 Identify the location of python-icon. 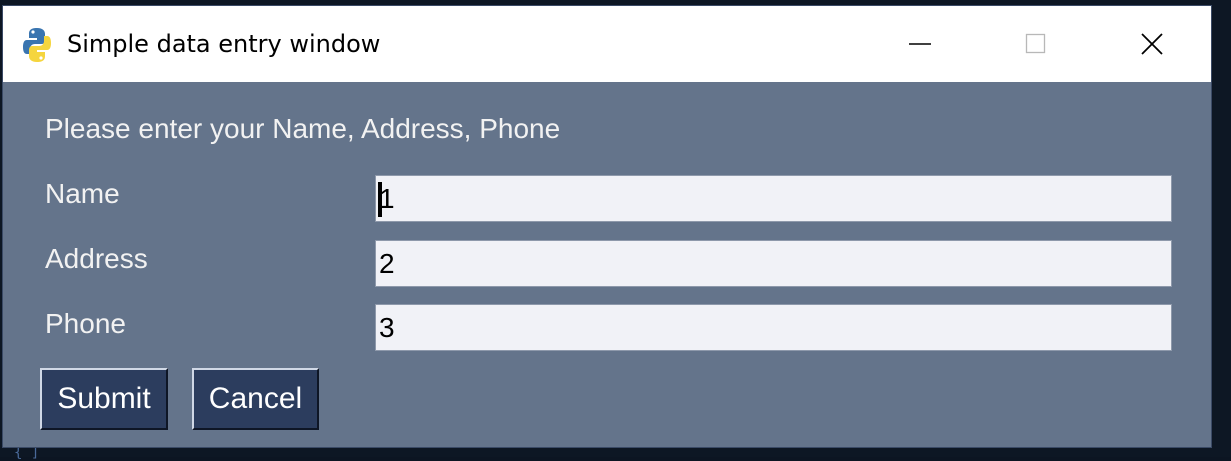
(37, 45).